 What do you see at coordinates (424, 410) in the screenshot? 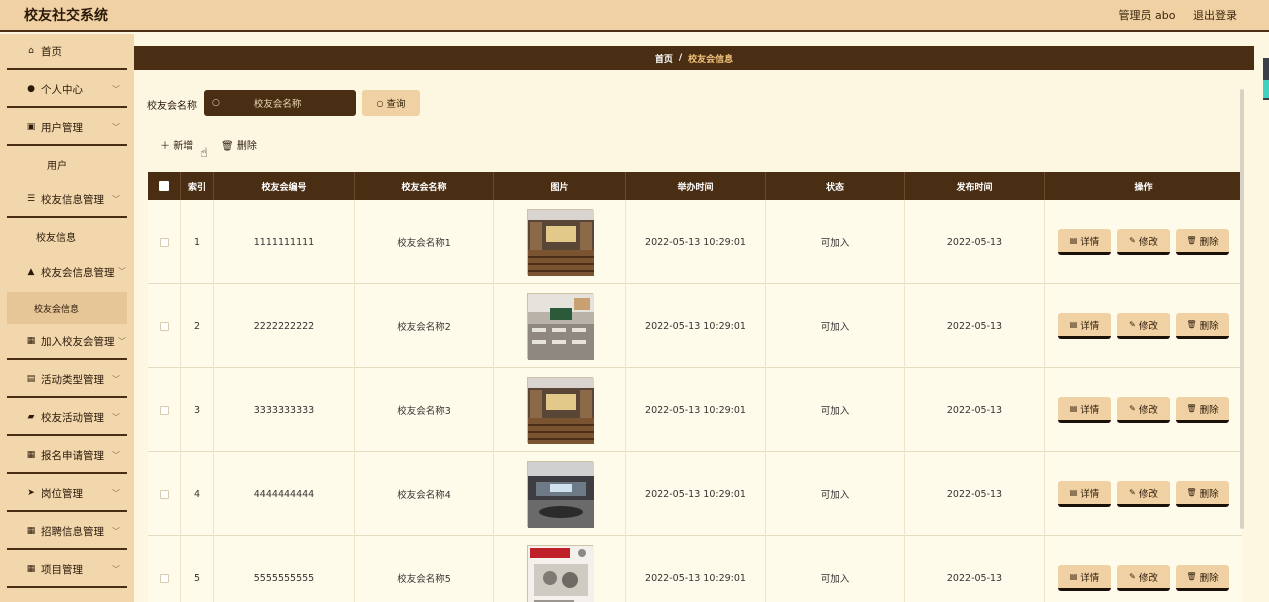
I see `cell-name: 校友会名称3` at bounding box center [424, 410].